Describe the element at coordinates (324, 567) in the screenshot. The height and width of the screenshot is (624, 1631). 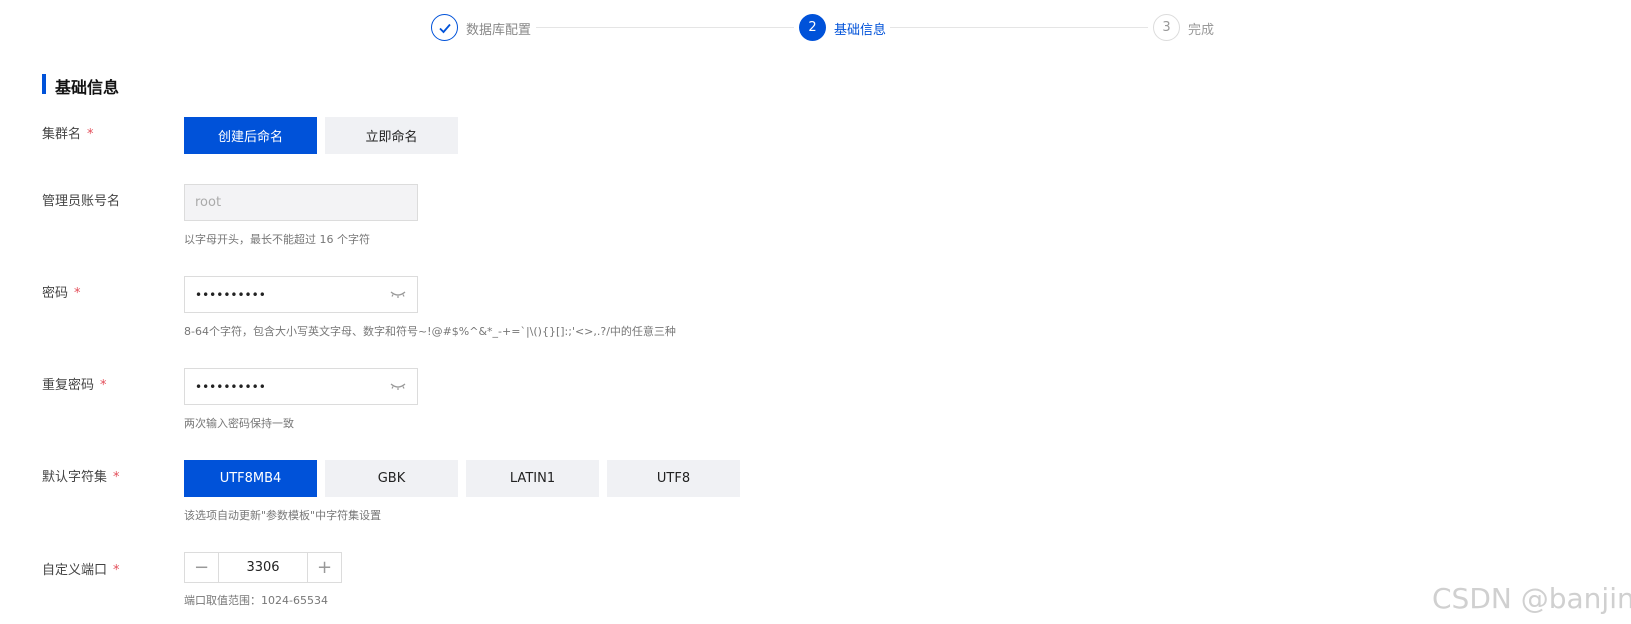
I see `port-increment-button: +` at that location.